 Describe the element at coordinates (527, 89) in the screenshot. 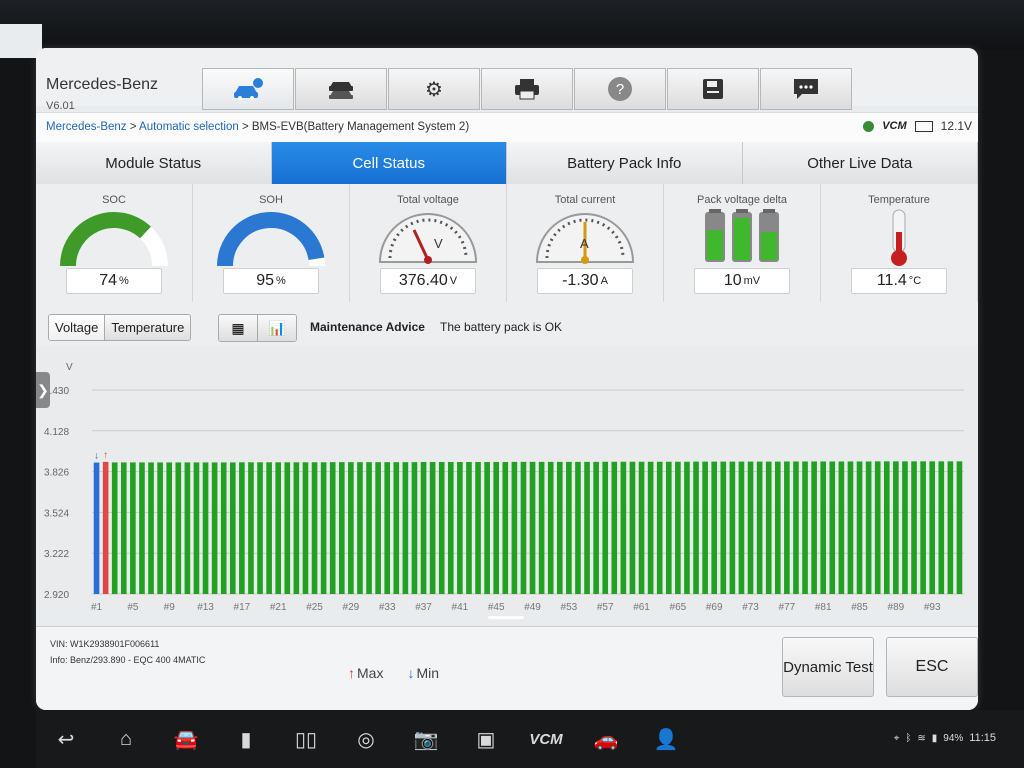

I see `print-button` at that location.